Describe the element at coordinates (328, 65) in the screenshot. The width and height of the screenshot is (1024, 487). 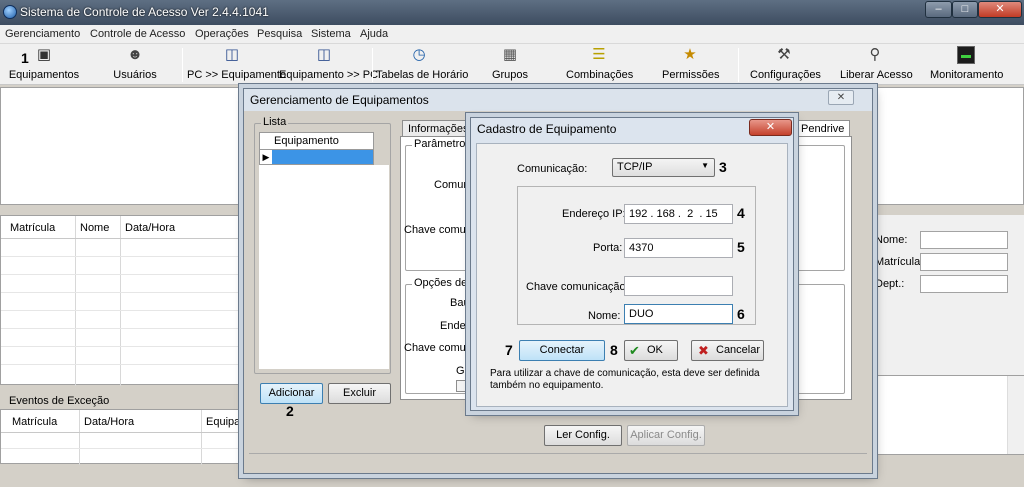
I see `toolbar-device-to-pc-button: ◫ Equipamento >> PC` at that location.